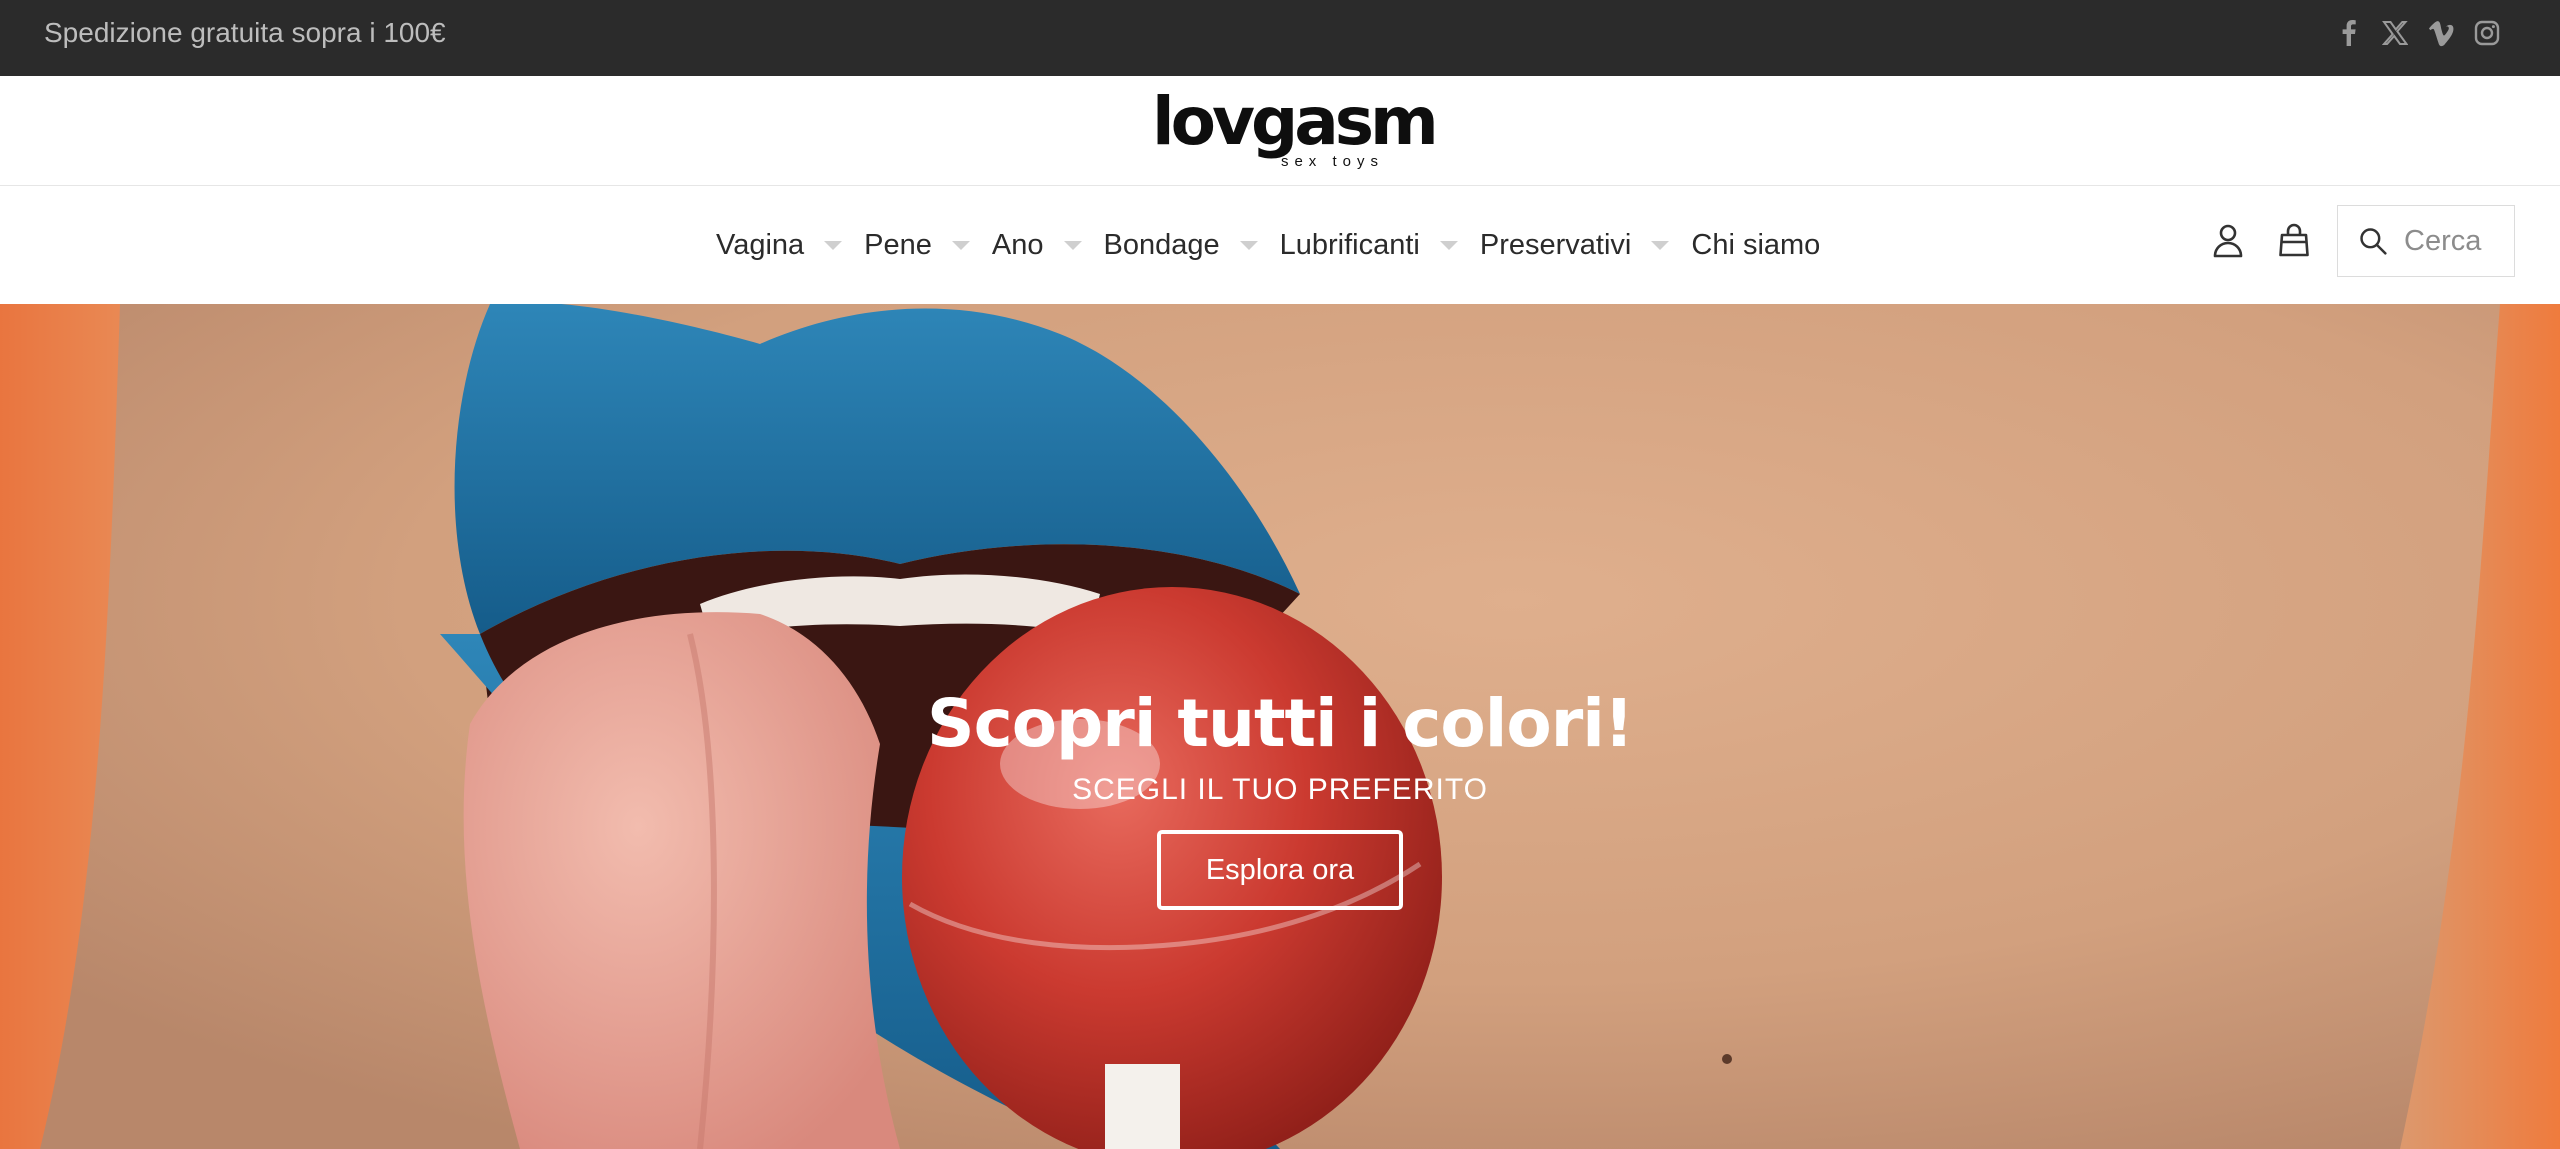  I want to click on logo-wordmark: lovgasm, so click(1295, 121).